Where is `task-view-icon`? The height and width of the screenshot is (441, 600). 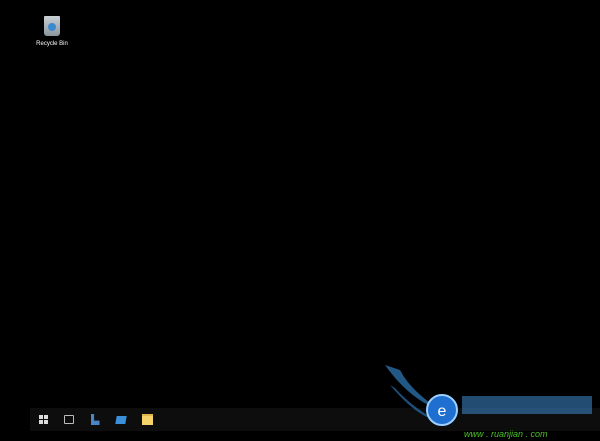
task-view-icon is located at coordinates (69, 419).